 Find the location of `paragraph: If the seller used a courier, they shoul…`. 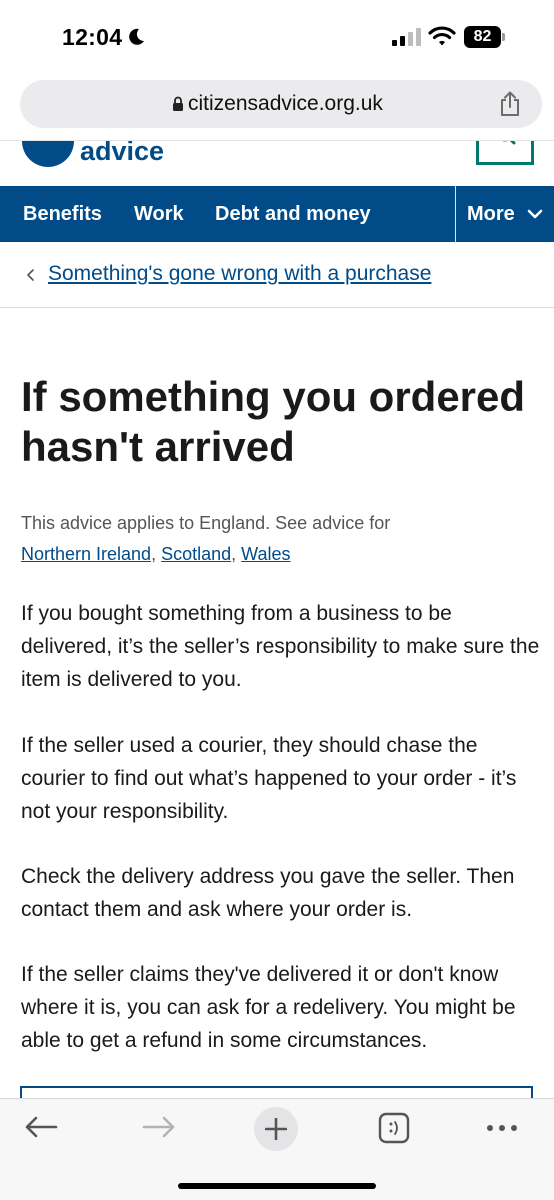

paragraph: If the seller used a courier, they shoul… is located at coordinates (269, 778).